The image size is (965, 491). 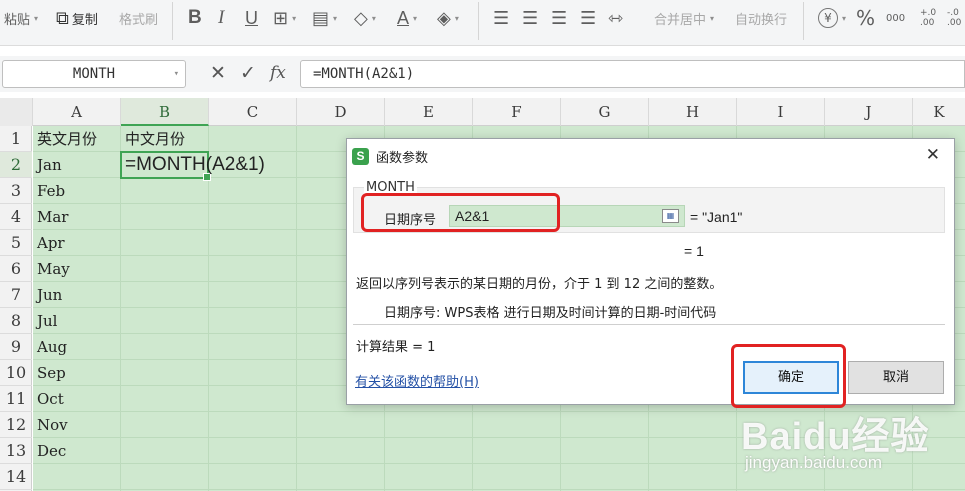 I want to click on cell-a12: Nov, so click(x=77, y=425).